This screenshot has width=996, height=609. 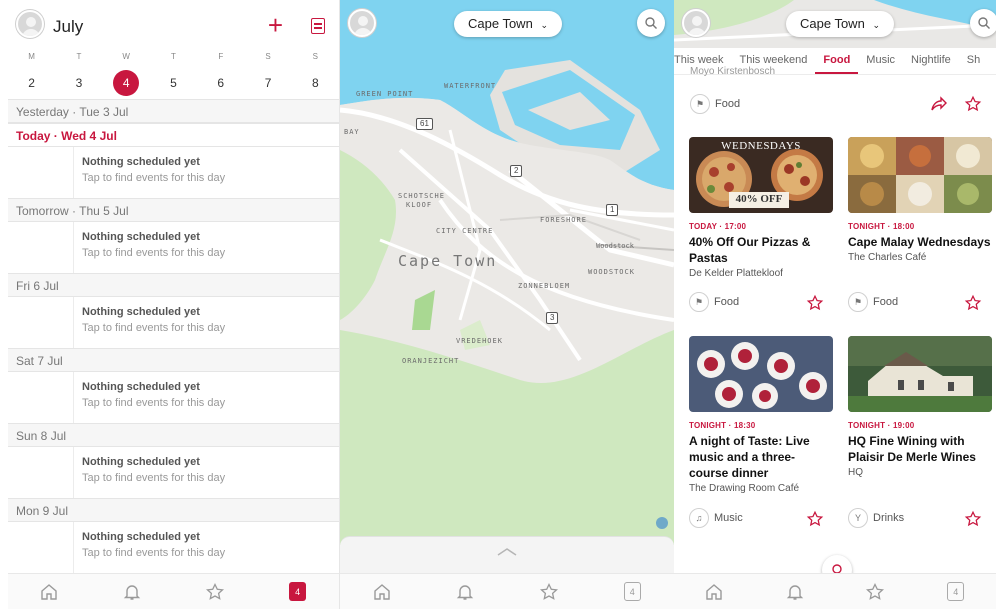 I want to click on date-row: 2 3 4 5 6 7 8, so click(x=173, y=83).